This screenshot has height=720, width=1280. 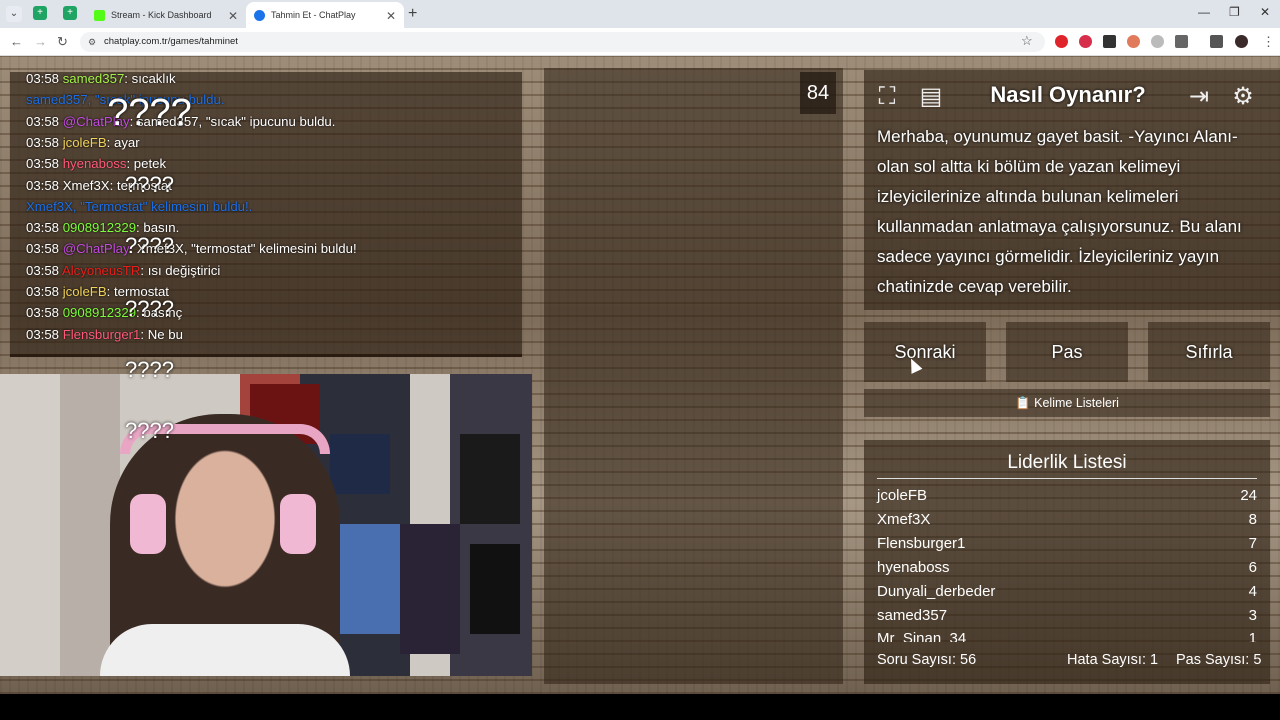 I want to click on gear-icon: ⚙, so click(x=1243, y=97).